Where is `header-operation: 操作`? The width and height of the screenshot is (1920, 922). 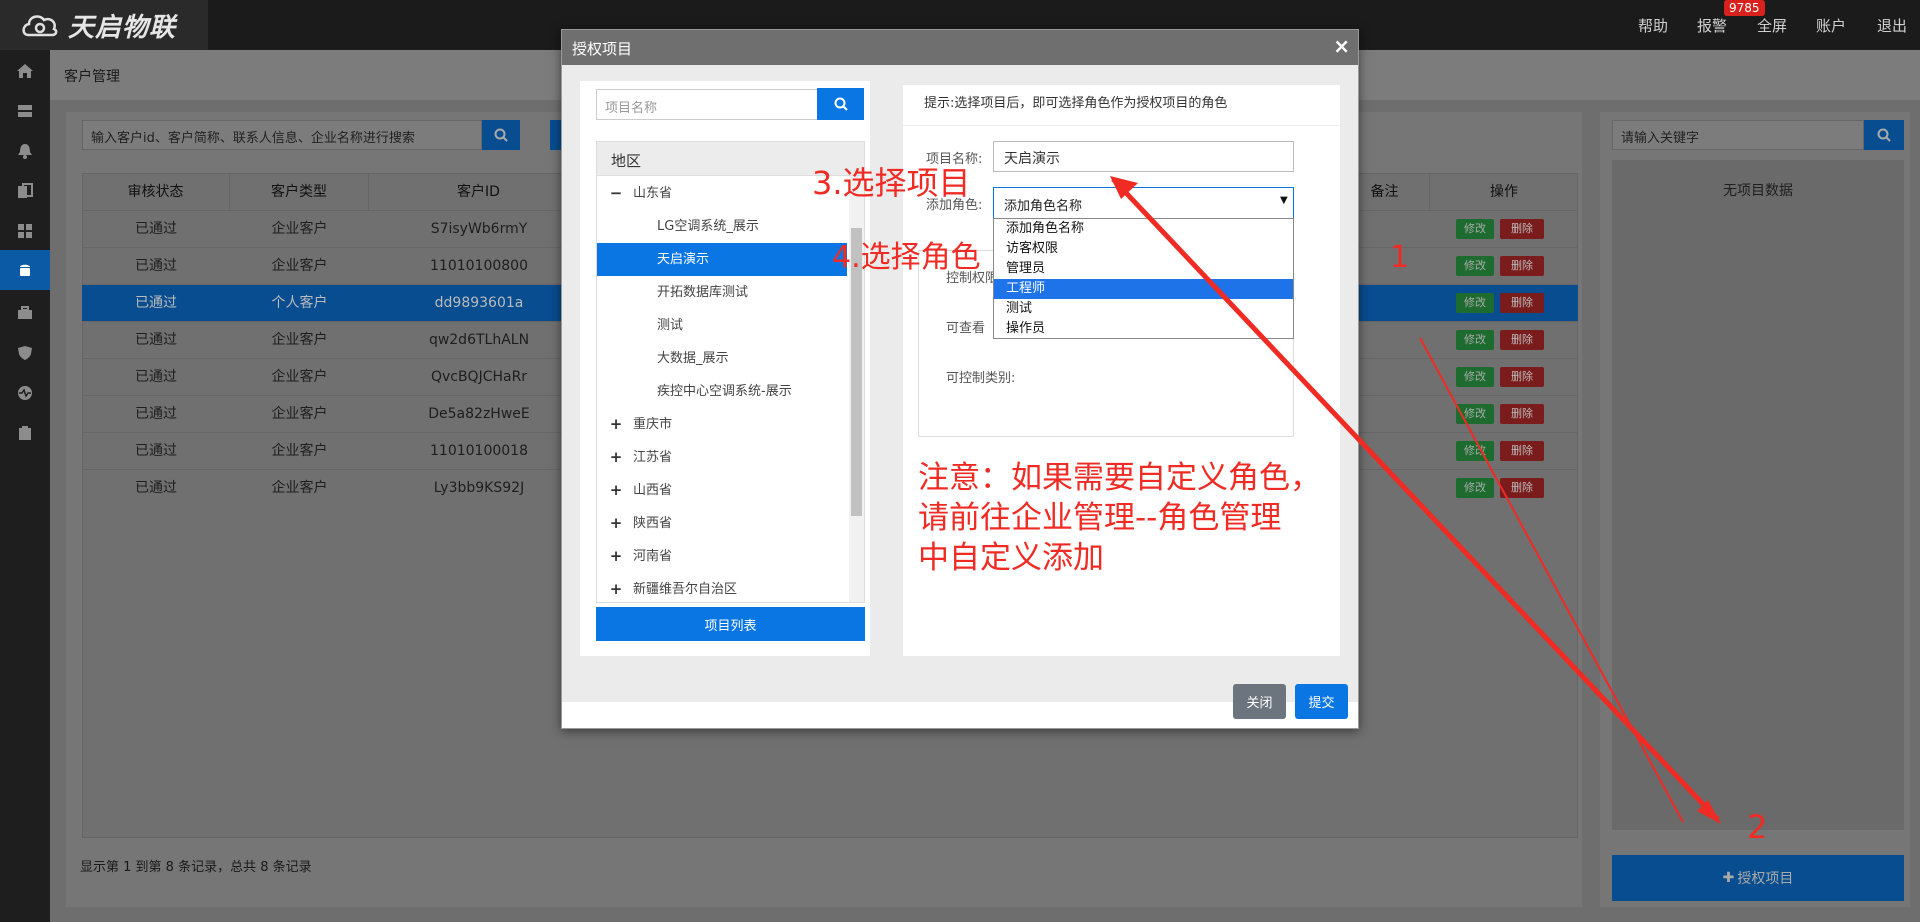
header-operation: 操作 is located at coordinates (1504, 192).